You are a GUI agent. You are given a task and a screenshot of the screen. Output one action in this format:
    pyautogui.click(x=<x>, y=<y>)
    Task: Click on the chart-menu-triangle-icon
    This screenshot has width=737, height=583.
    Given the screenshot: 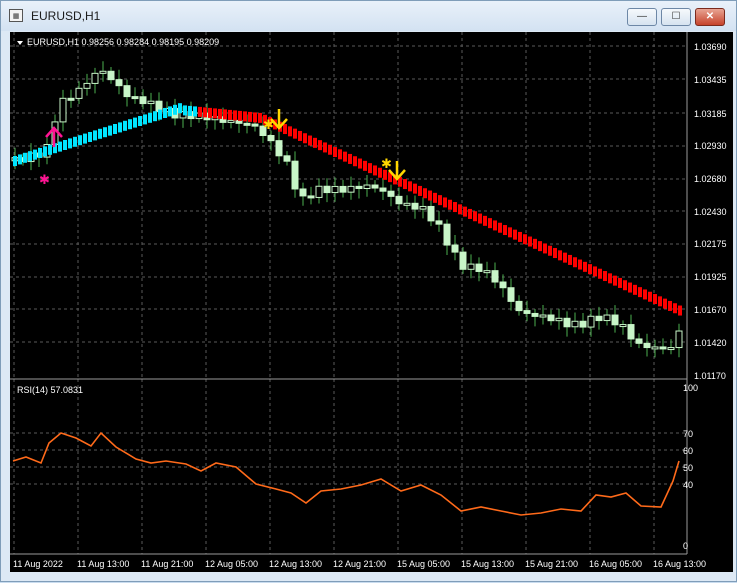 What is the action you would take?
    pyautogui.click(x=20, y=43)
    